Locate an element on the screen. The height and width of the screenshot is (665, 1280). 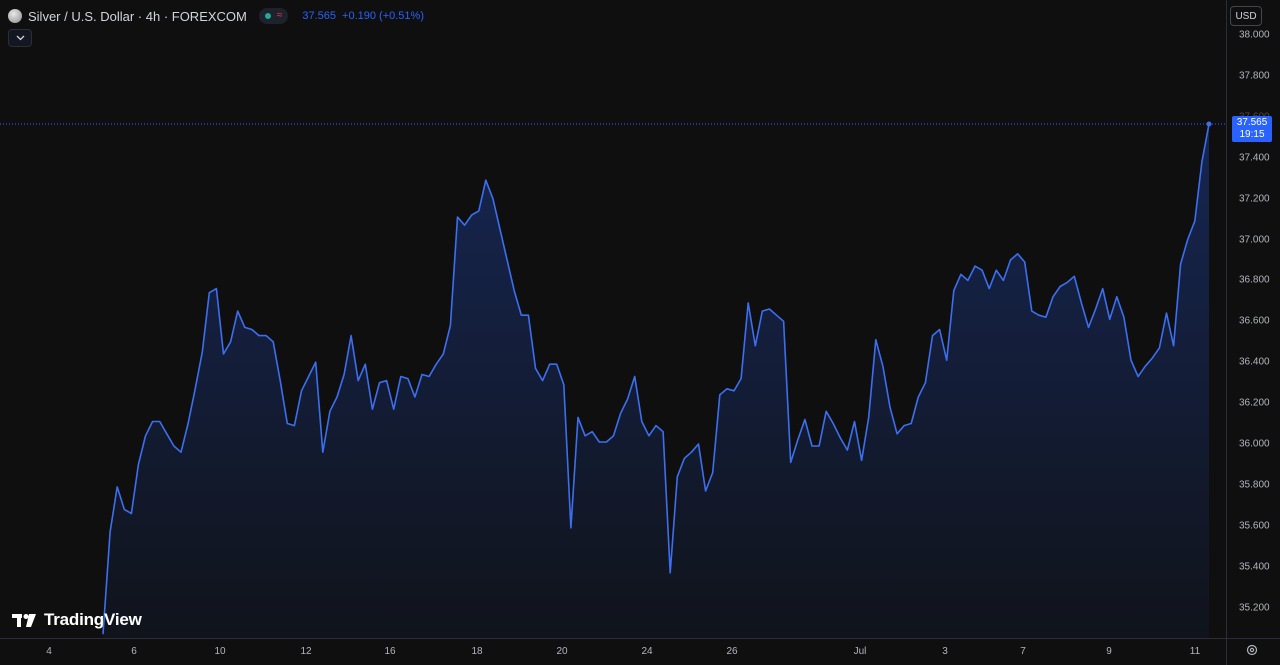
time-tick-label: Jul is located at coordinates (860, 651).